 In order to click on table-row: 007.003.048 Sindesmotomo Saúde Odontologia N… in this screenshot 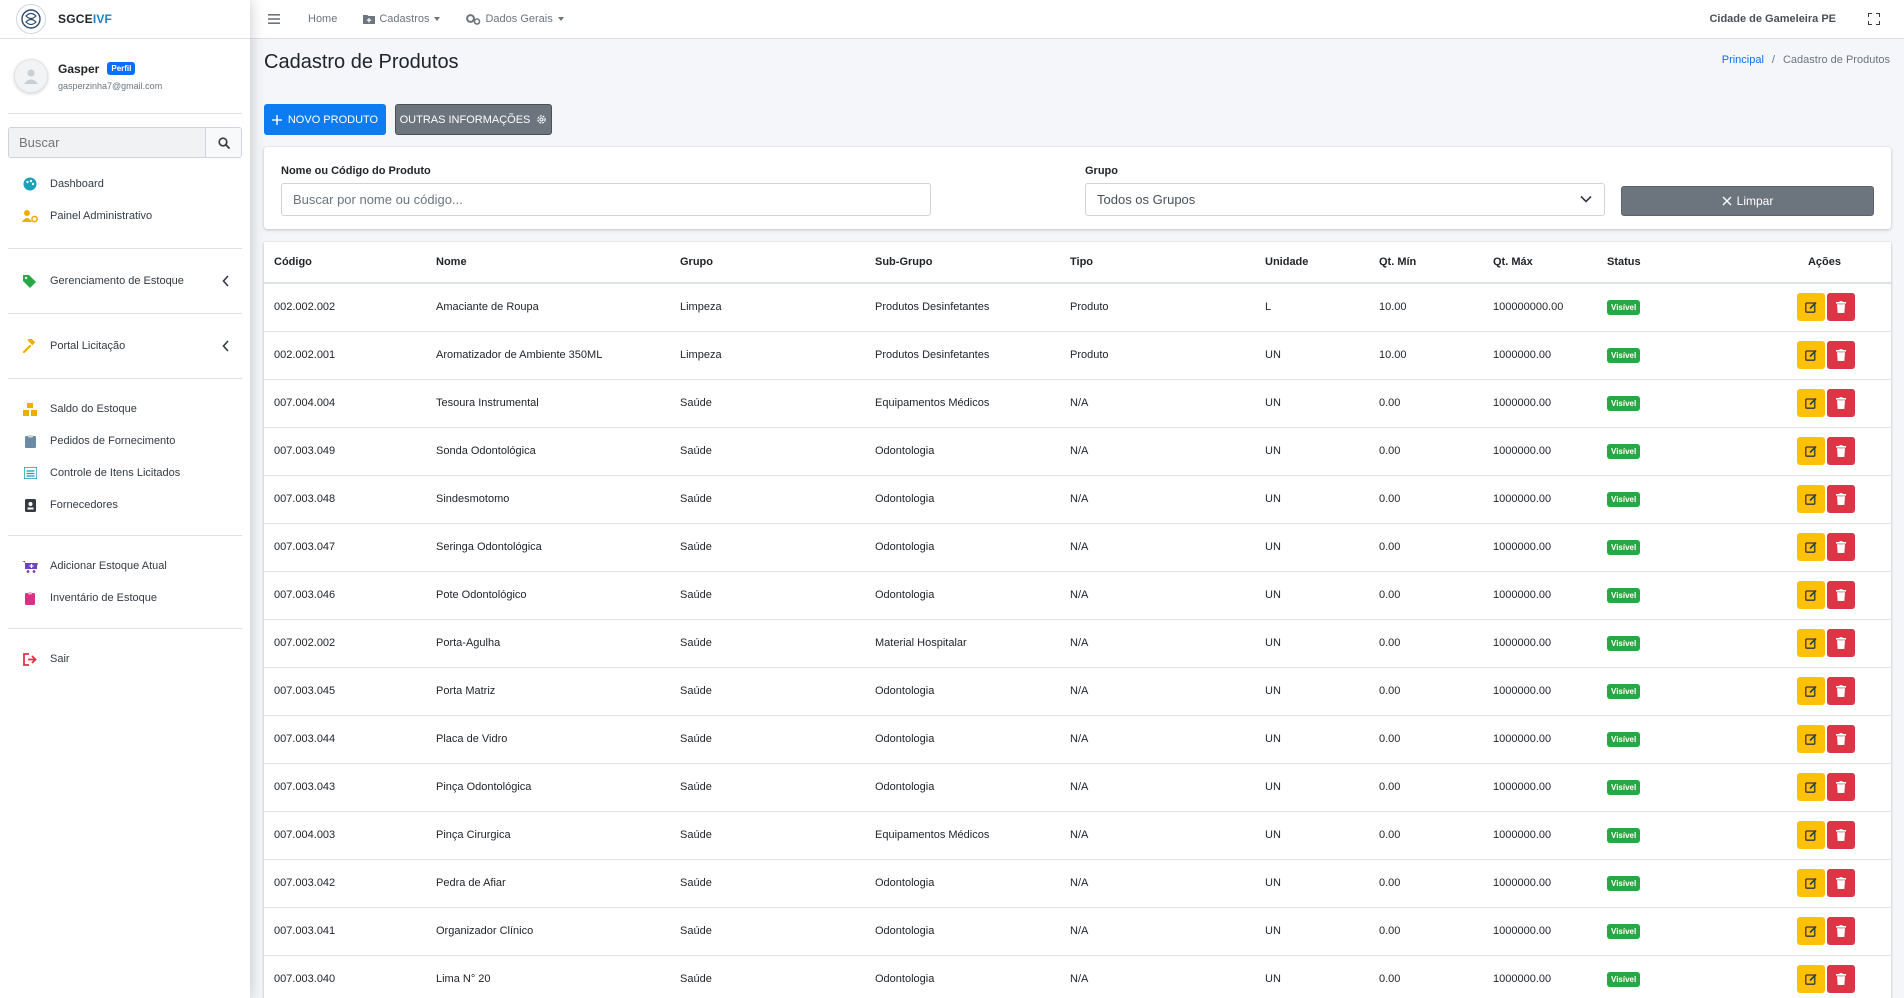, I will do `click(1077, 499)`.